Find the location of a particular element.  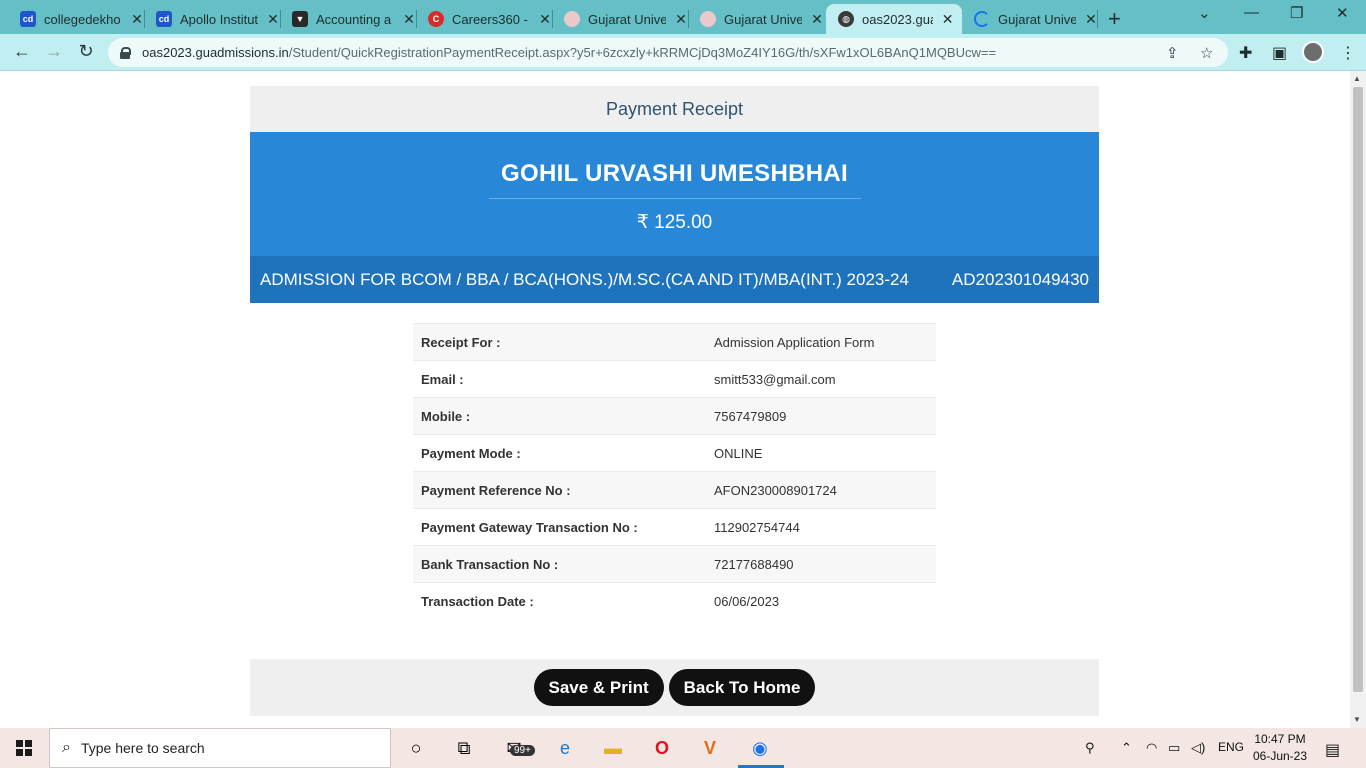

tab-title: Accounting a is located at coordinates (354, 19).